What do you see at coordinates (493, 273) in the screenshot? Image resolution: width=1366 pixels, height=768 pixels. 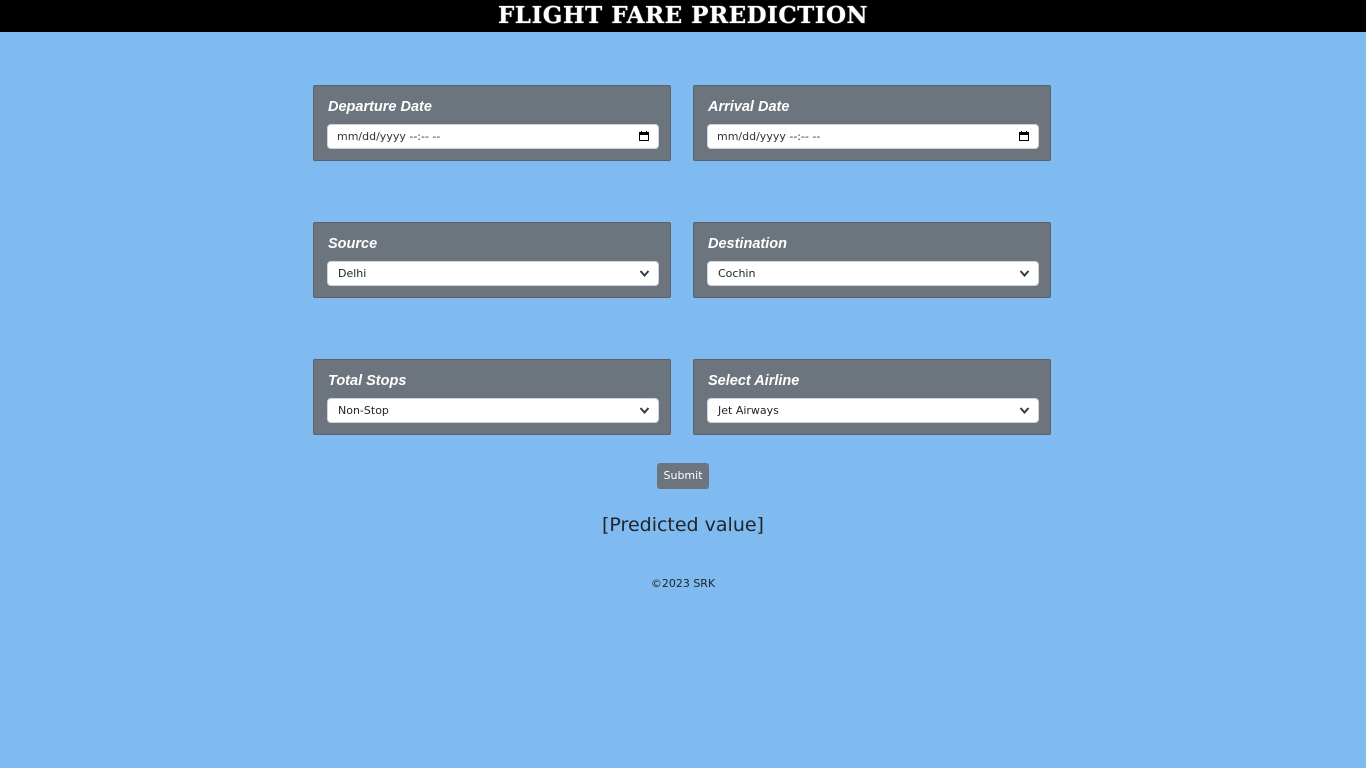 I see `source-select: Delhi` at bounding box center [493, 273].